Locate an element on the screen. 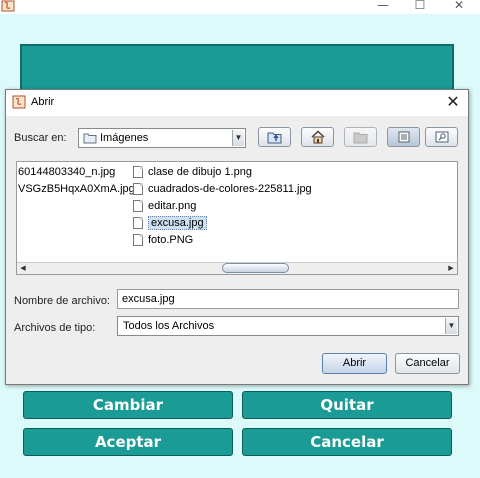 This screenshot has height=478, width=480. look-in-combo: Imágenes ▼ is located at coordinates (162, 138).